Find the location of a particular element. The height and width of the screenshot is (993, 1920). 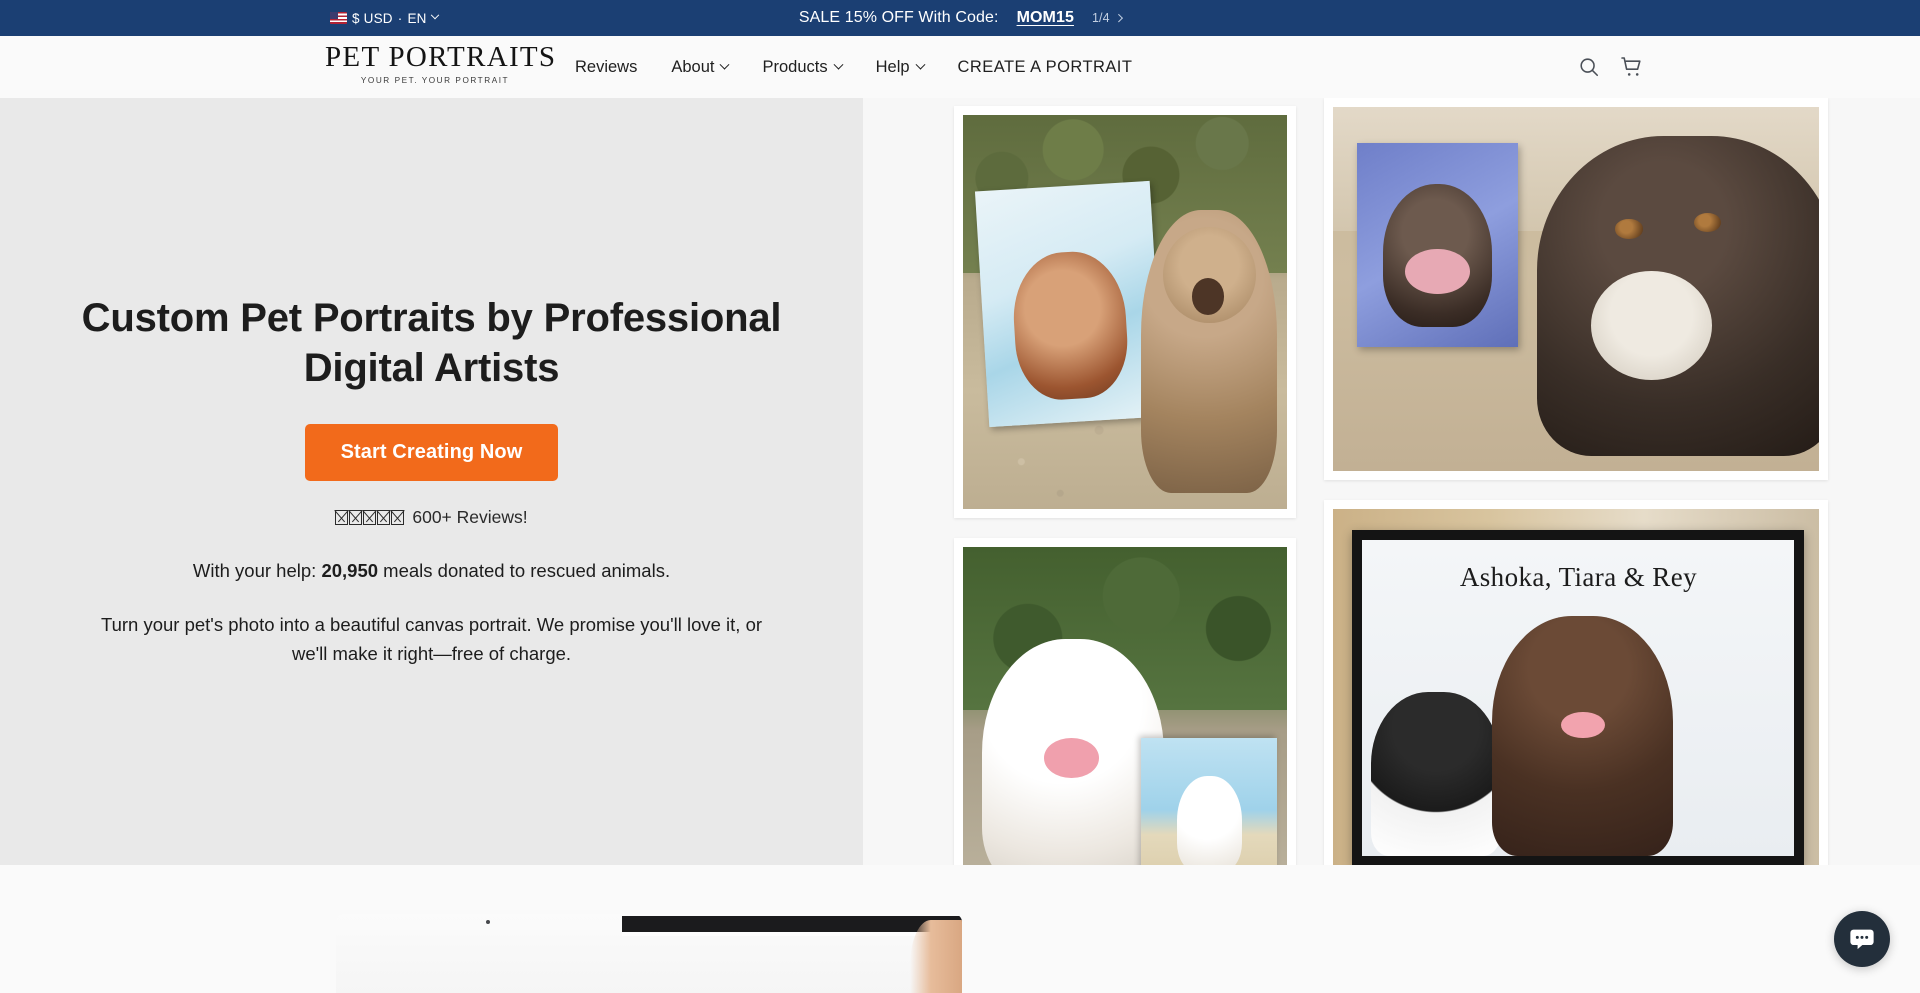

meals-prefix: With your help: is located at coordinates (254, 571).